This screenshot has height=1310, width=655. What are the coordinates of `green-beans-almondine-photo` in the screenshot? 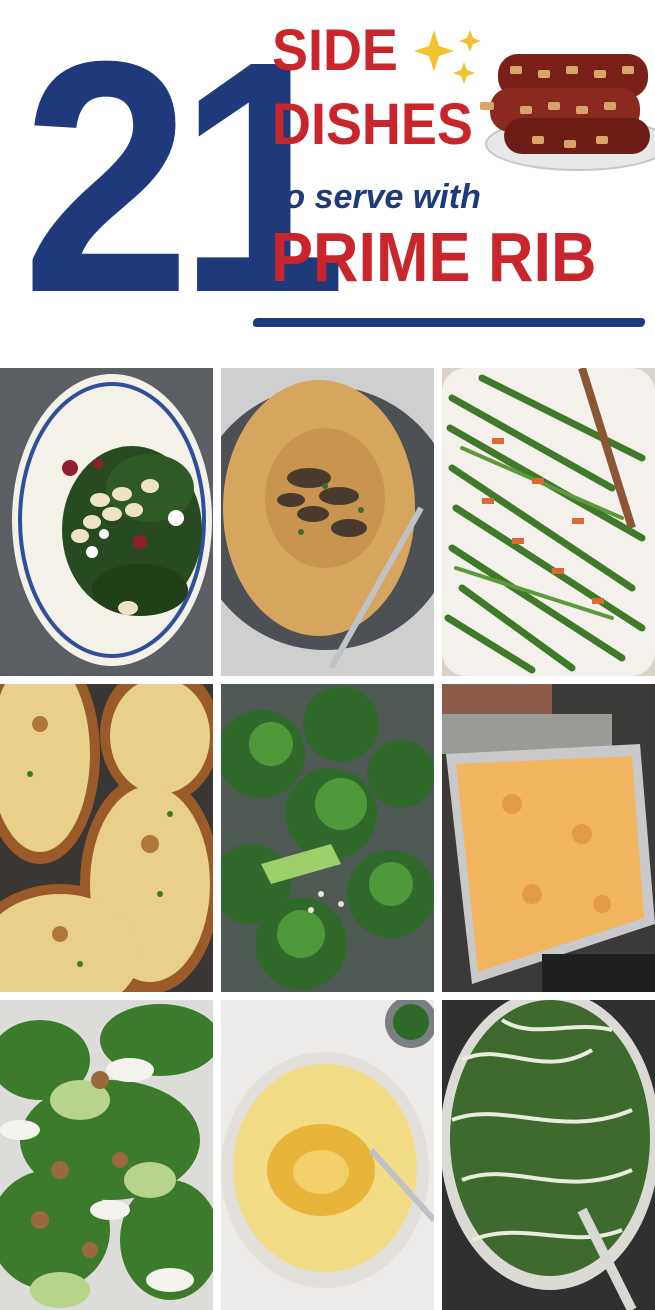 It's located at (548, 522).